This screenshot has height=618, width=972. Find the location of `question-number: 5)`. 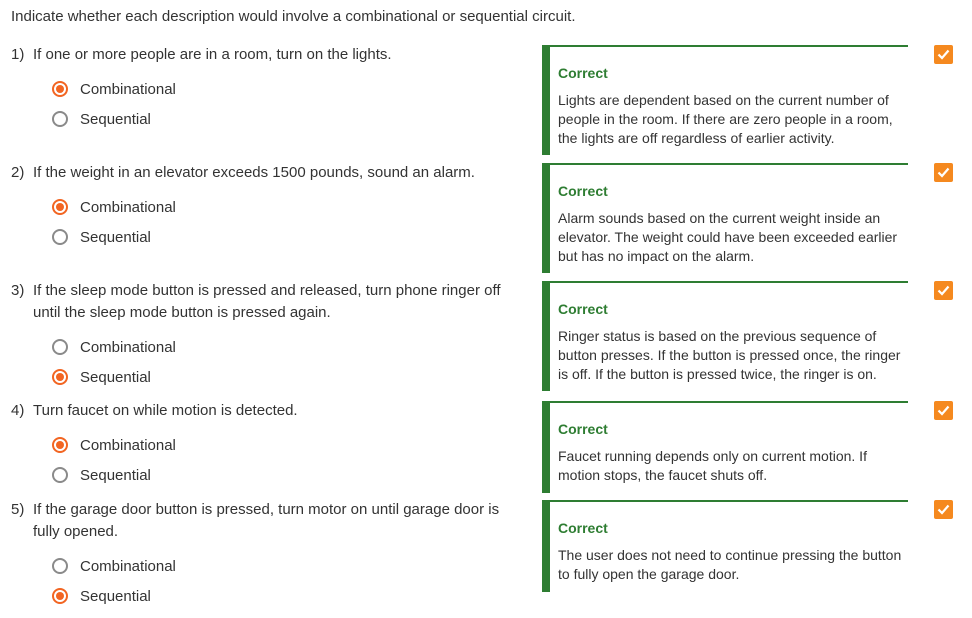

question-number: 5) is located at coordinates (18, 509).